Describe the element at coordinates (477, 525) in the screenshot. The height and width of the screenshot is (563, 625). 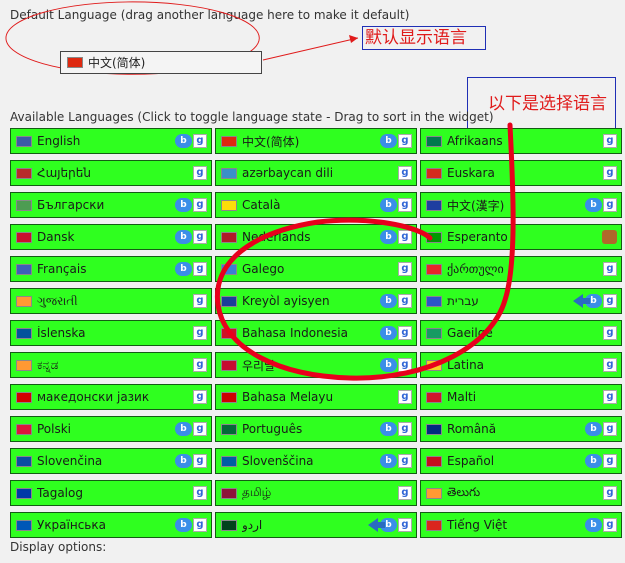
I see `language-name: Tiếng Việt` at that location.